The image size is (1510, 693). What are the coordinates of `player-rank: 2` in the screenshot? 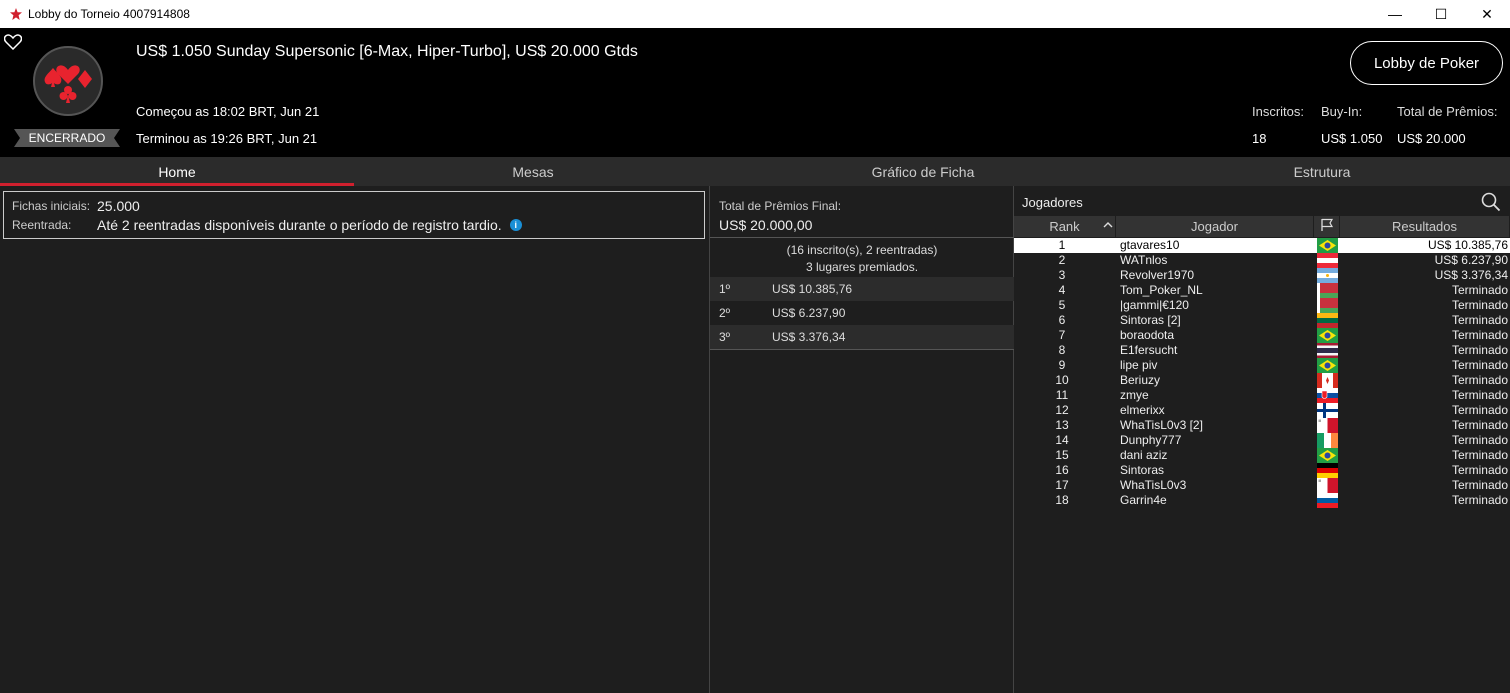 It's located at (1062, 260).